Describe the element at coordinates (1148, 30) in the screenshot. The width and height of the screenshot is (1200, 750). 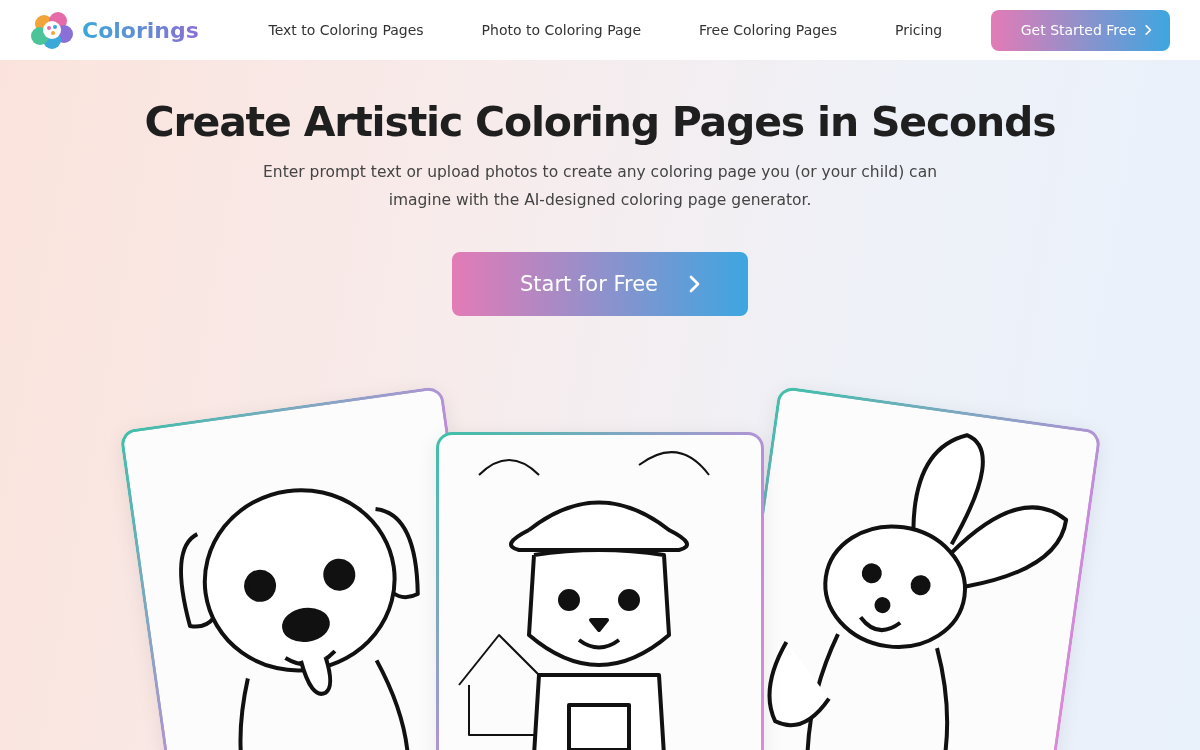
I see `chevron-right-icon` at that location.